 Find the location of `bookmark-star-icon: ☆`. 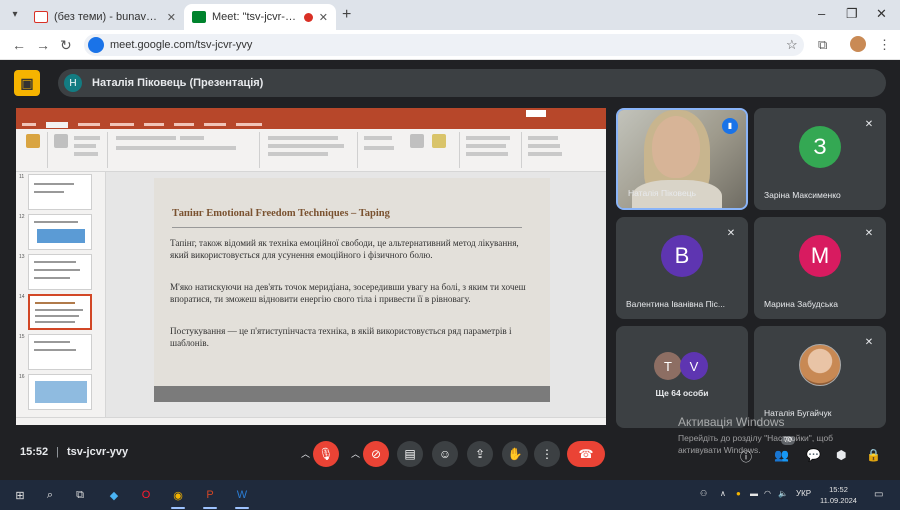

bookmark-star-icon: ☆ is located at coordinates (792, 45).